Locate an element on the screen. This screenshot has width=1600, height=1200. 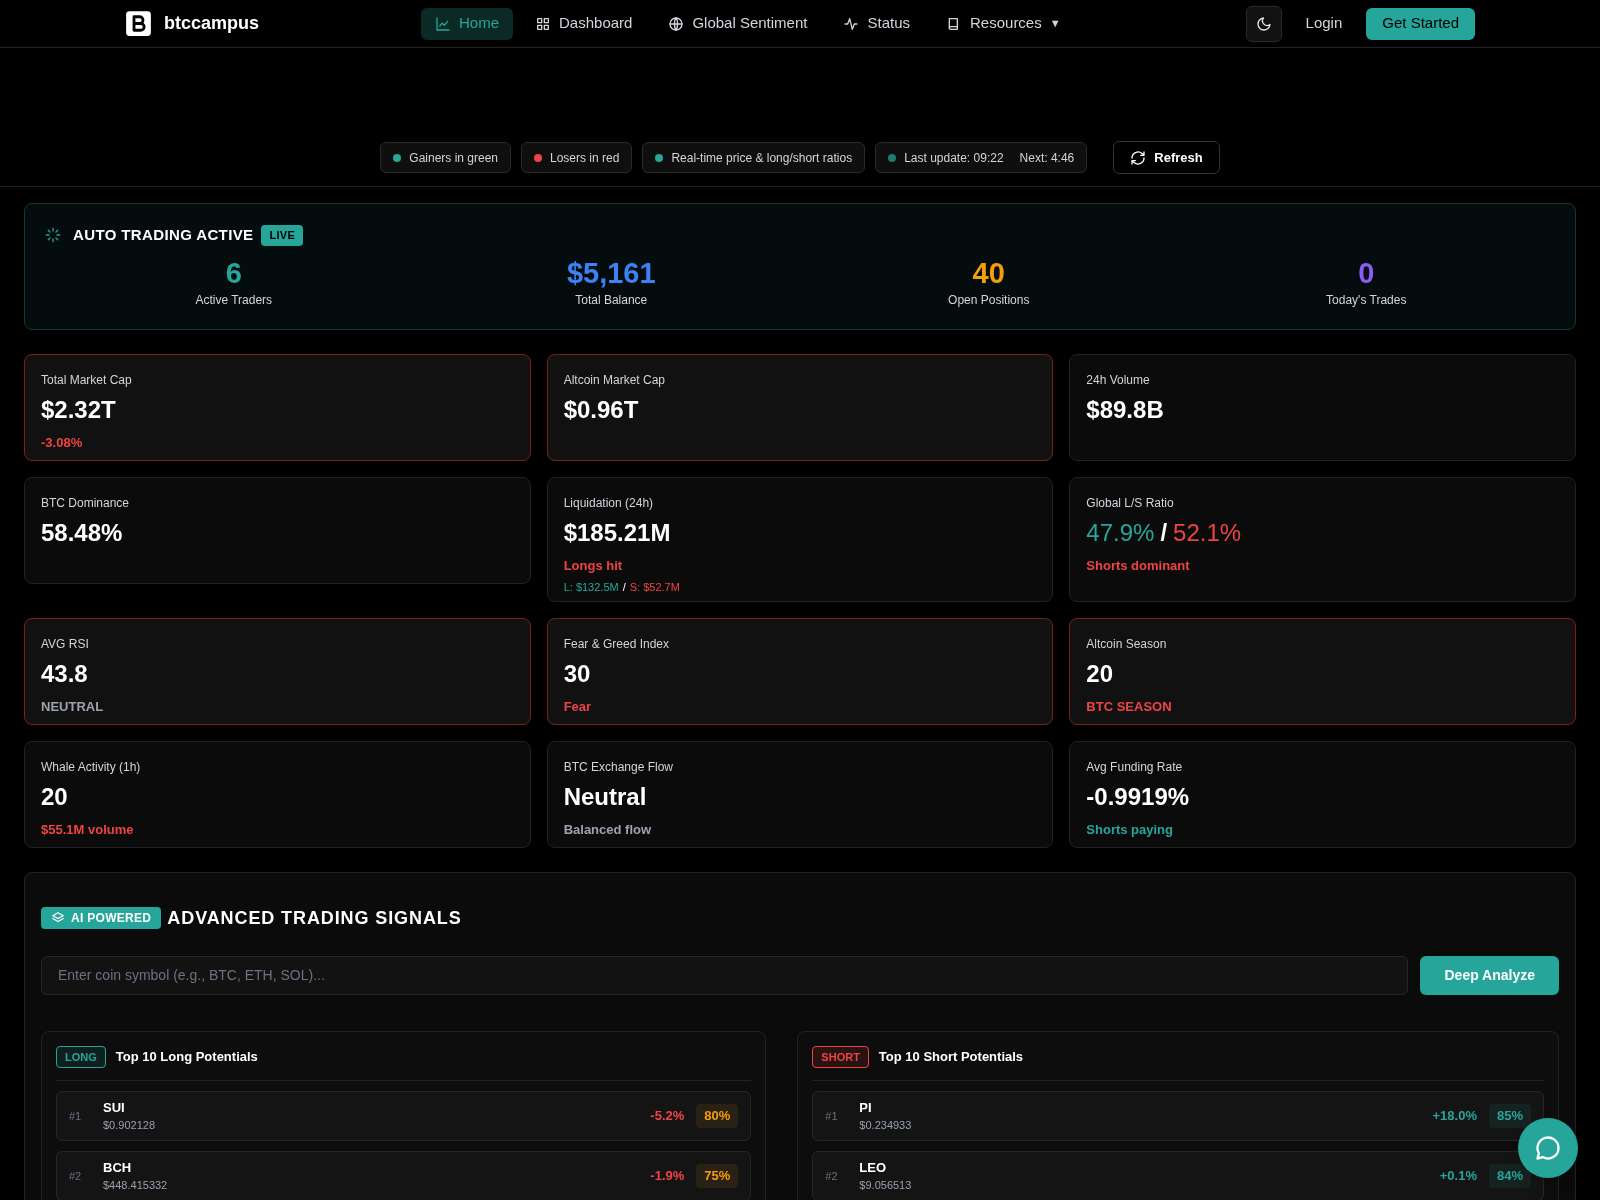
ai-powered-badge: AI POWERED is located at coordinates (101, 918).